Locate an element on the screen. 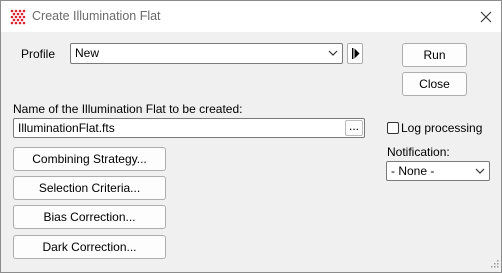 The width and height of the screenshot is (502, 273). flat-name-value: IlluminationFlat.fts is located at coordinates (66, 128).